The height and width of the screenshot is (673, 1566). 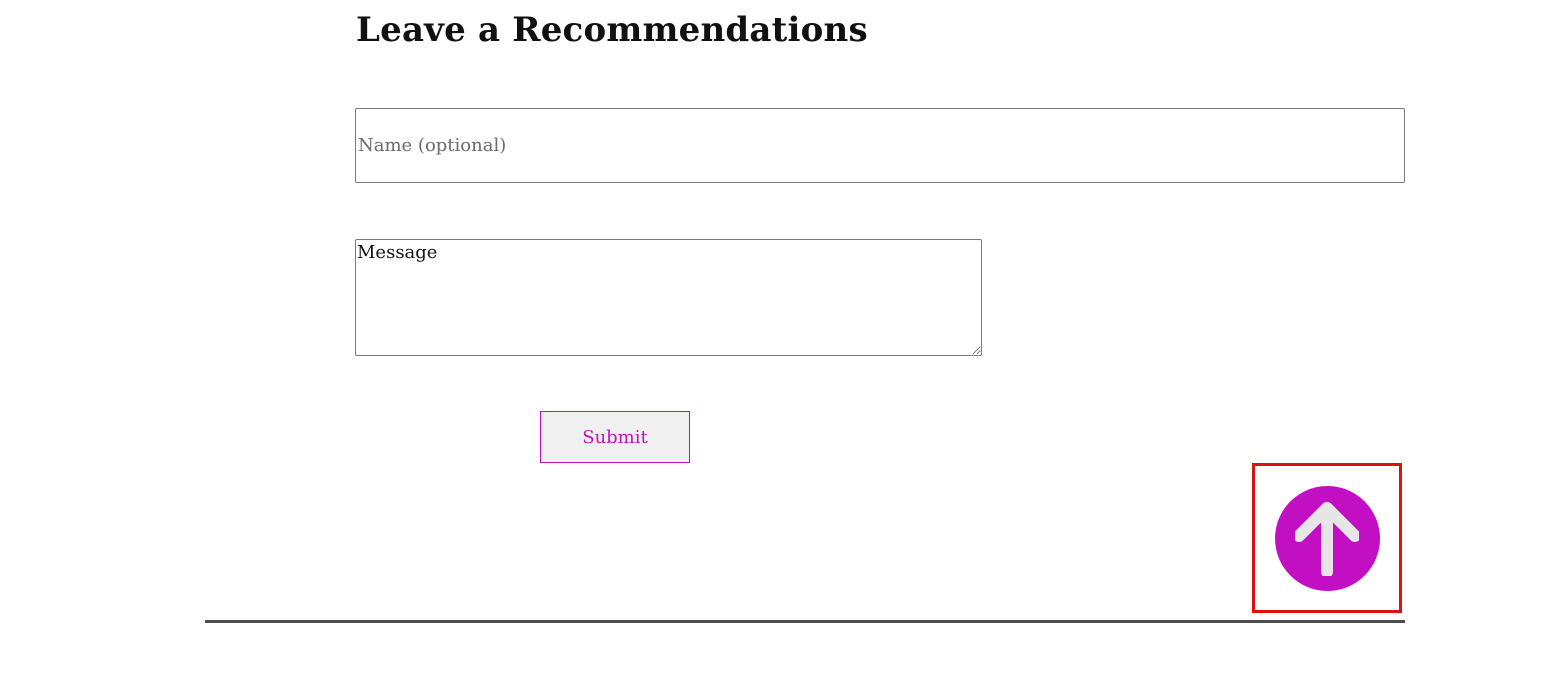 I want to click on arrow-up-icon, so click(x=1327, y=539).